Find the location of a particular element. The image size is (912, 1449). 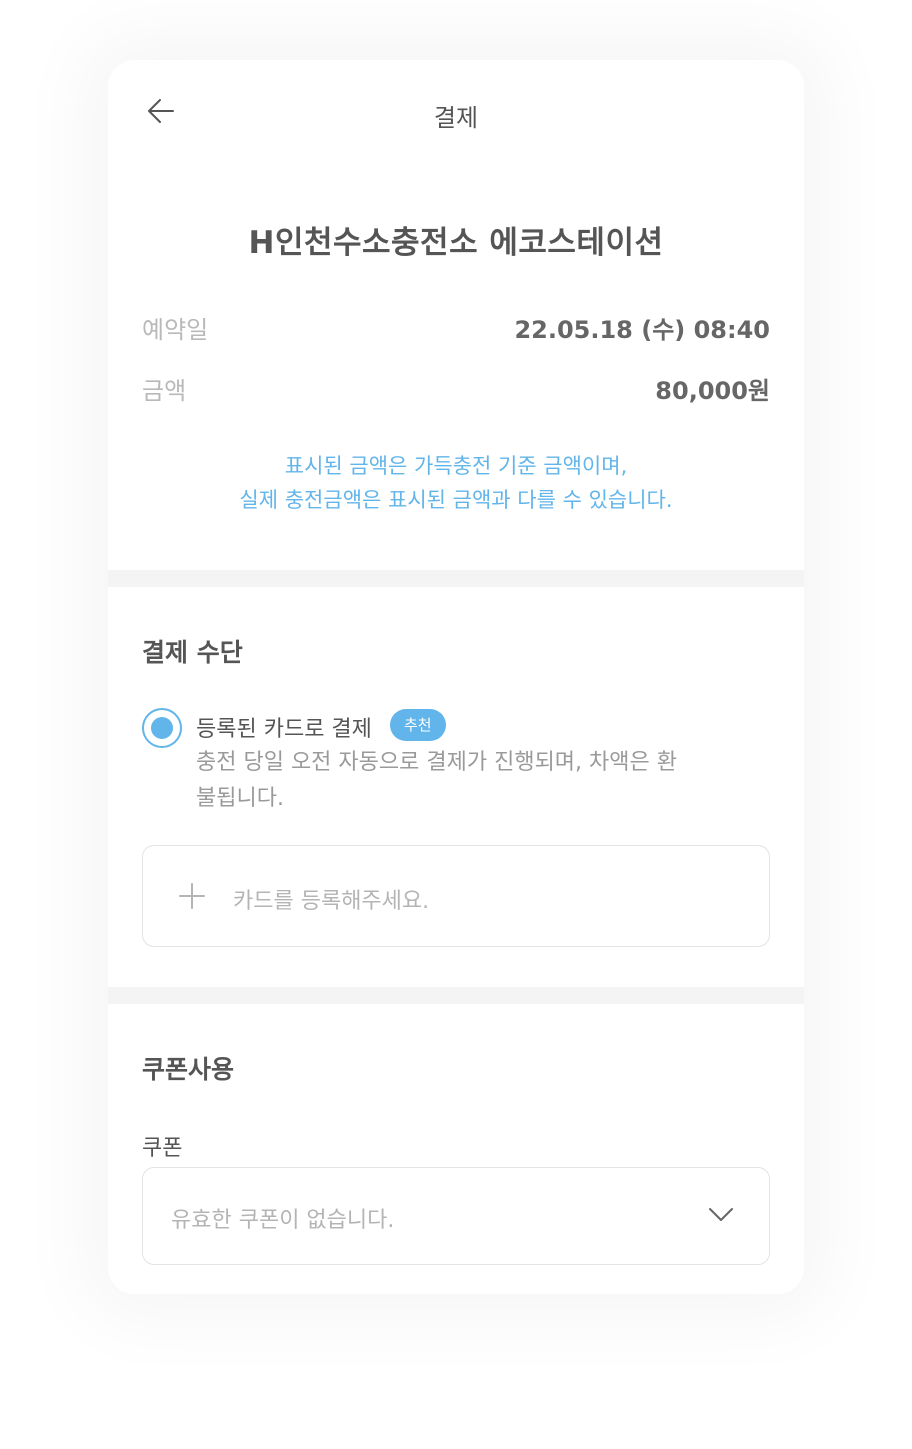

reservation-date-value: 22.05.18 (수) 08:40 is located at coordinates (642, 330).